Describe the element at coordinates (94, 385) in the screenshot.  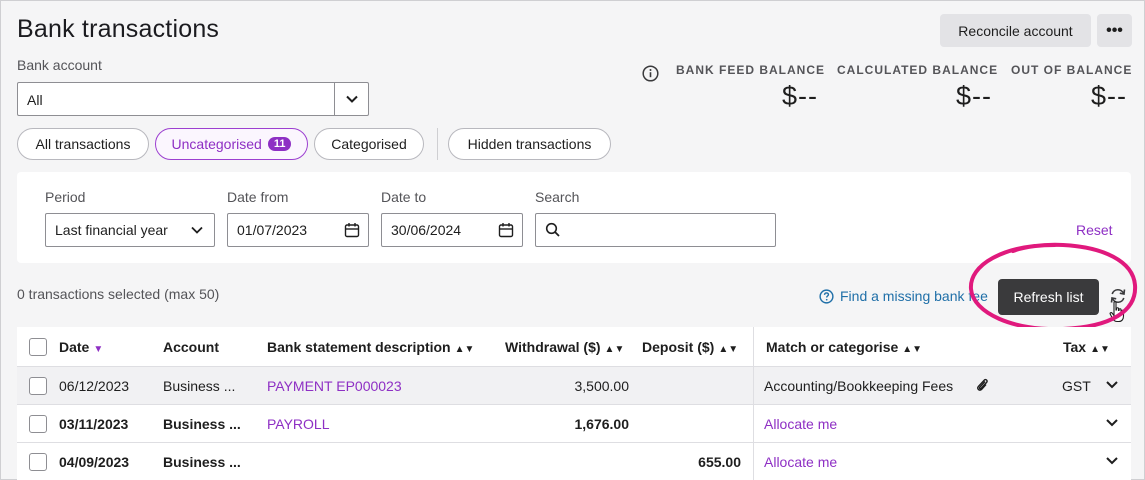
I see `row-date: 06/12/2023` at that location.